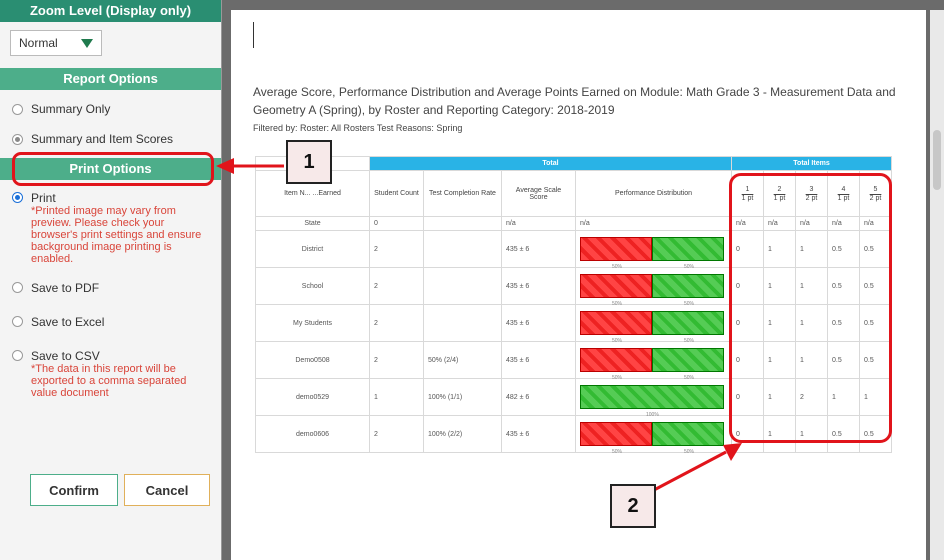  What do you see at coordinates (312, 323) in the screenshot?
I see `table-cell: My Students` at bounding box center [312, 323].